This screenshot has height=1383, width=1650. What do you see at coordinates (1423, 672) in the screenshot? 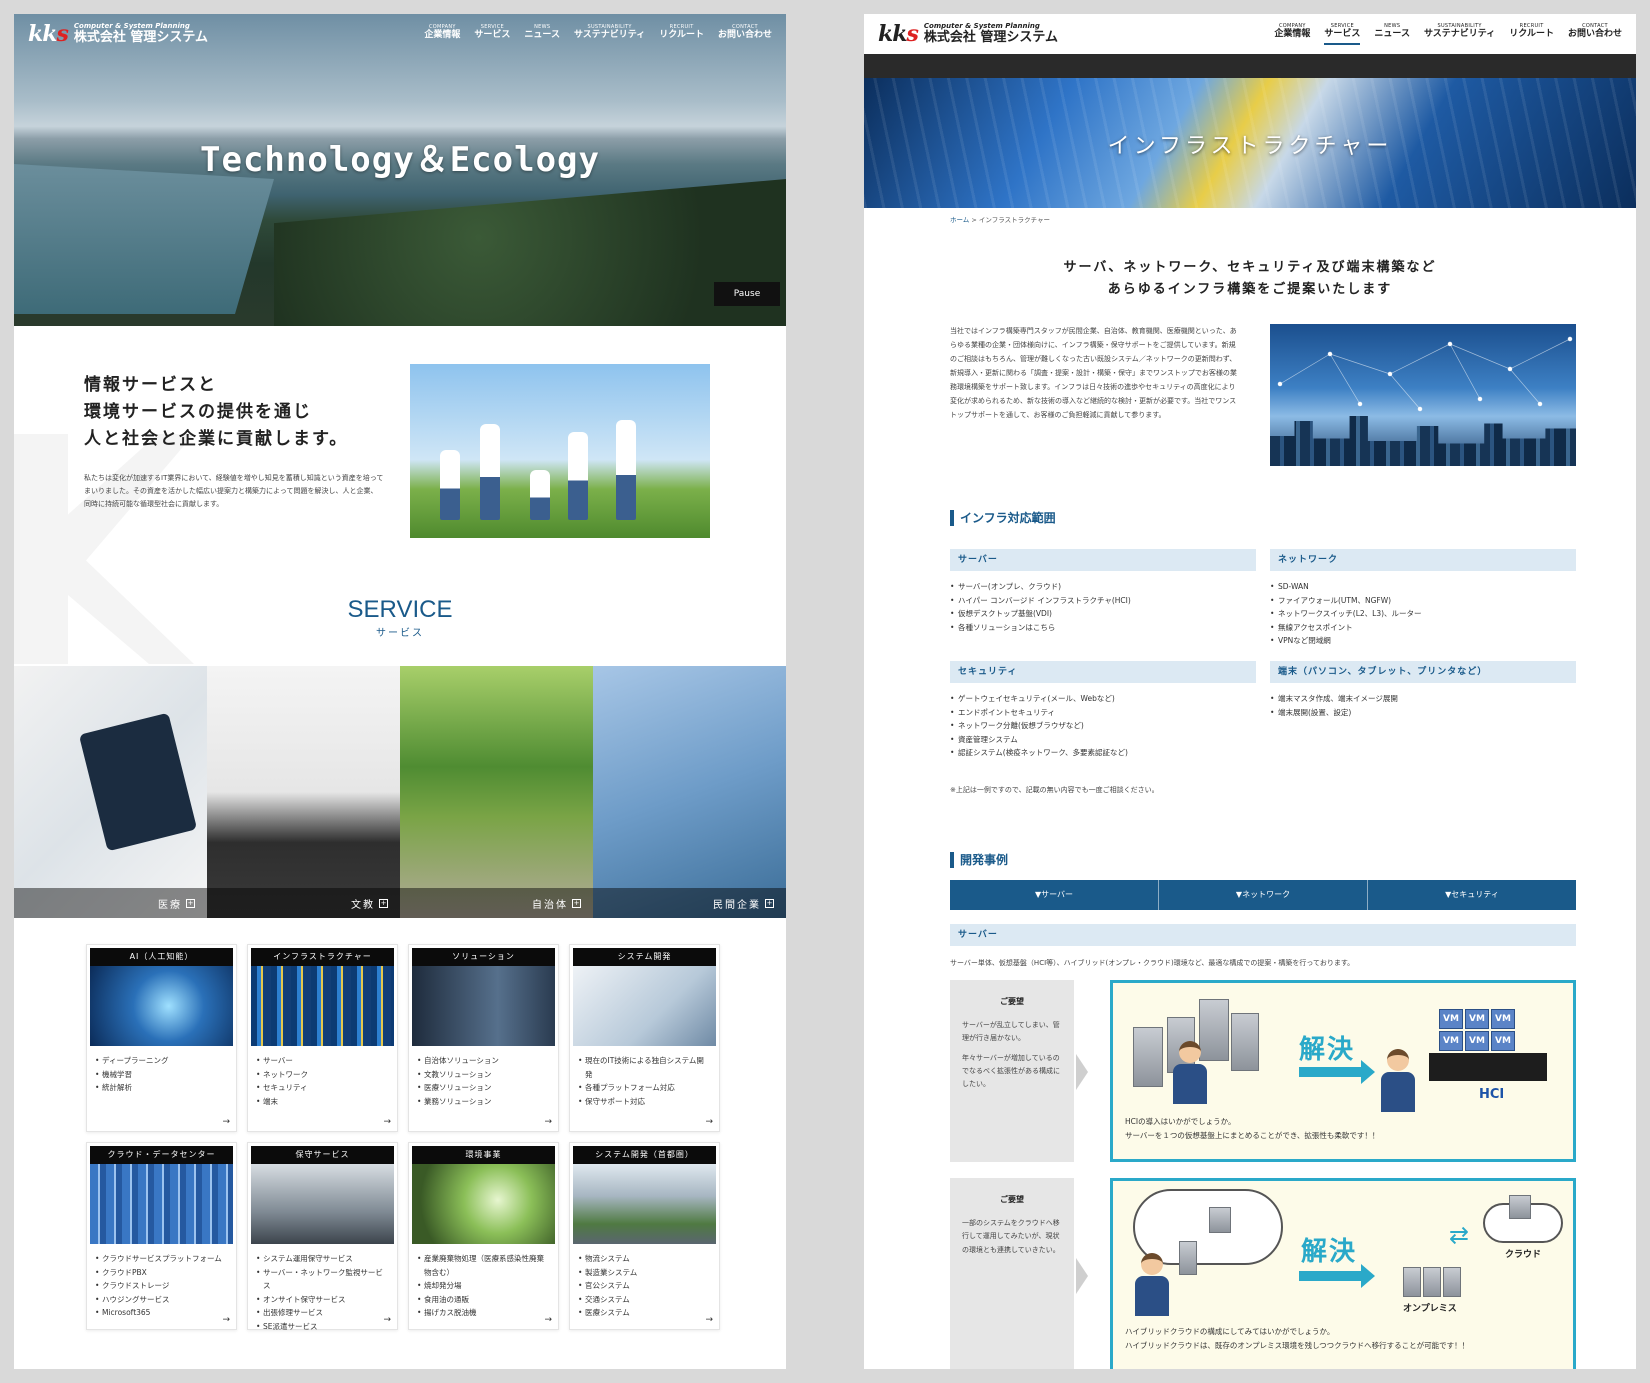
I see `scope-device-title: 端末（パソコン、タブレット、プリンタなど）` at bounding box center [1423, 672].